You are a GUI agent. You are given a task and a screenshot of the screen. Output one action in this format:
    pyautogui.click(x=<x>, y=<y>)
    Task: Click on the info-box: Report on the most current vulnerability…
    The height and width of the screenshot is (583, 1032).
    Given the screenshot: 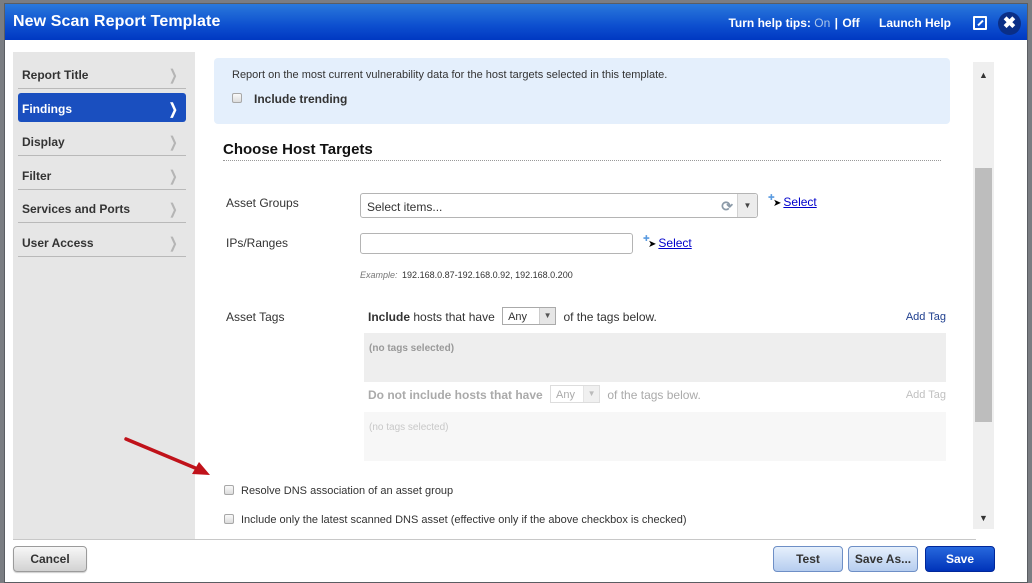 What is the action you would take?
    pyautogui.click(x=582, y=91)
    